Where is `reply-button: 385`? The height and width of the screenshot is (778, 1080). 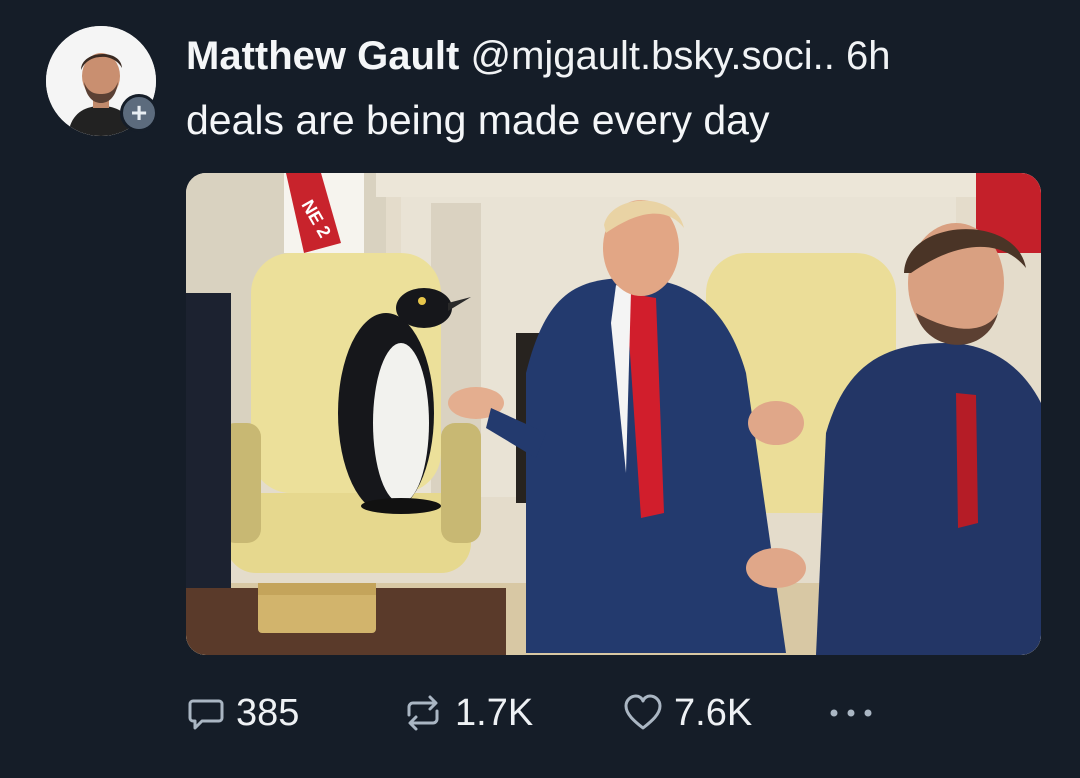 reply-button: 385 is located at coordinates (242, 713).